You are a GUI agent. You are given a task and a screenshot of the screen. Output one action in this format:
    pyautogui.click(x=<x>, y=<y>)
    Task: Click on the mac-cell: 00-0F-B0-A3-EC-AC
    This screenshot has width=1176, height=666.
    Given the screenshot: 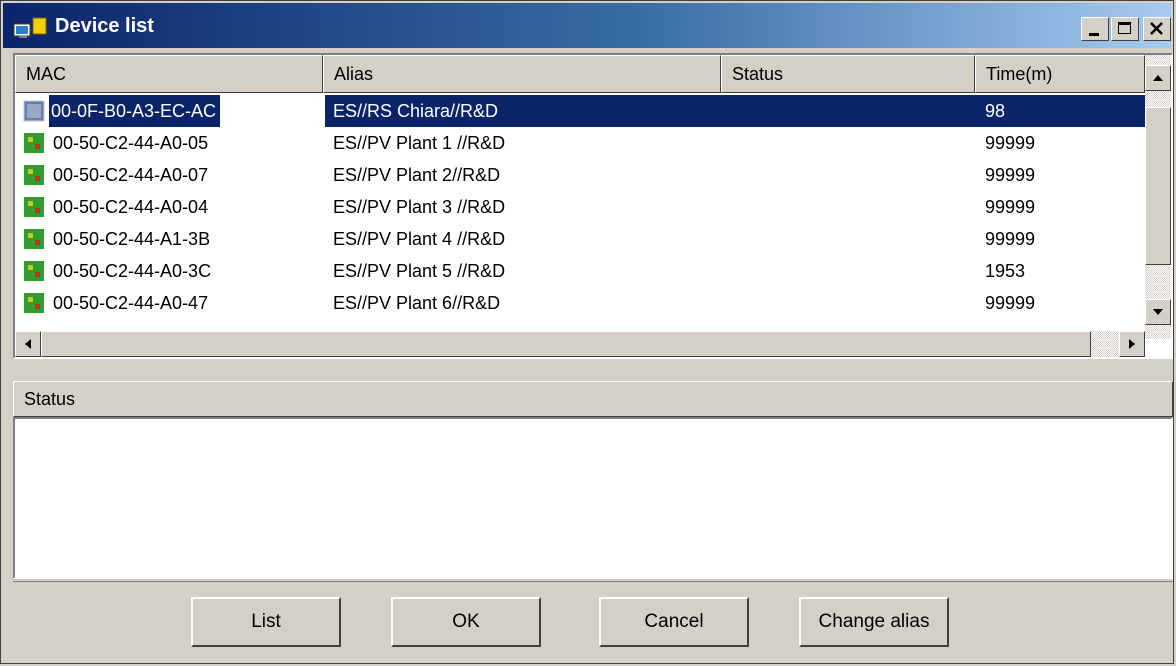 What is the action you would take?
    pyautogui.click(x=135, y=111)
    